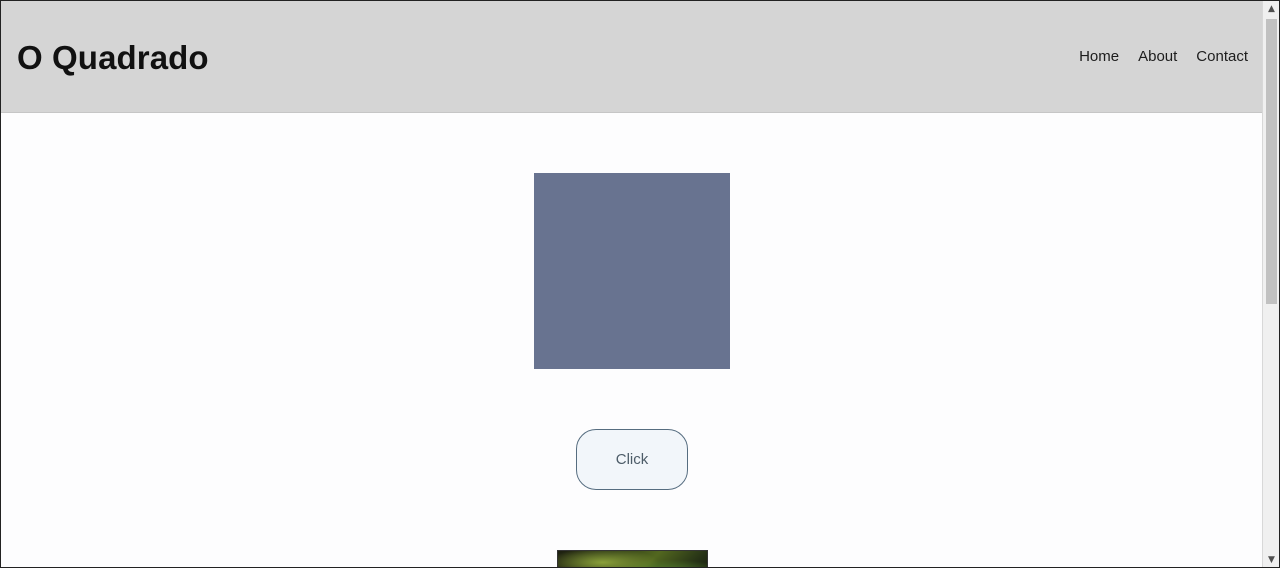 This screenshot has height=568, width=1280. I want to click on nav-link-contact: Contact, so click(1222, 56).